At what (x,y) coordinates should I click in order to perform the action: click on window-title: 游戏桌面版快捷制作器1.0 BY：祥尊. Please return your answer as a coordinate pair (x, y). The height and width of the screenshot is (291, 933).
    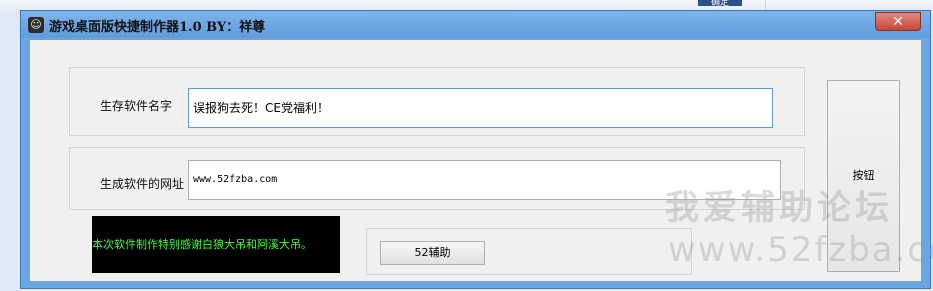
    Looking at the image, I should click on (157, 27).